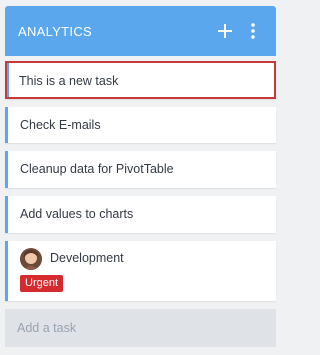 The height and width of the screenshot is (355, 320). What do you see at coordinates (225, 31) in the screenshot?
I see `plus-icon` at bounding box center [225, 31].